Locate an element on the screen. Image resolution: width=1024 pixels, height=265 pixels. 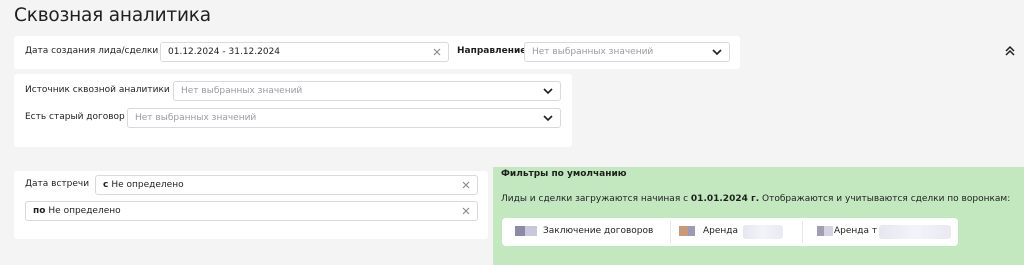
created-date-label: Дата создания лида/сделки is located at coordinates (92, 51).